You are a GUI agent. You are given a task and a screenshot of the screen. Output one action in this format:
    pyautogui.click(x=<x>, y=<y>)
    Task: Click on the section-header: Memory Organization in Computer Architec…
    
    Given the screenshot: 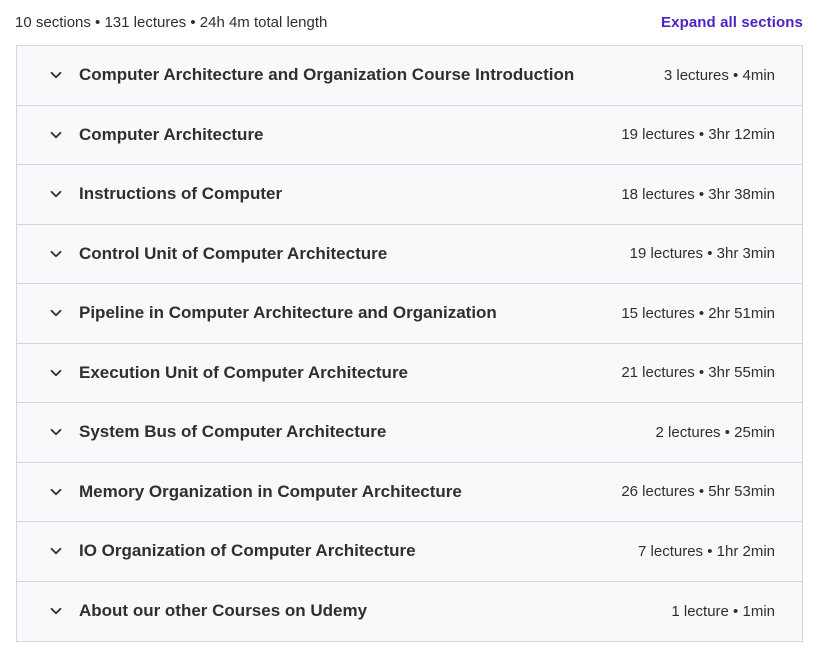 What is the action you would take?
    pyautogui.click(x=409, y=492)
    